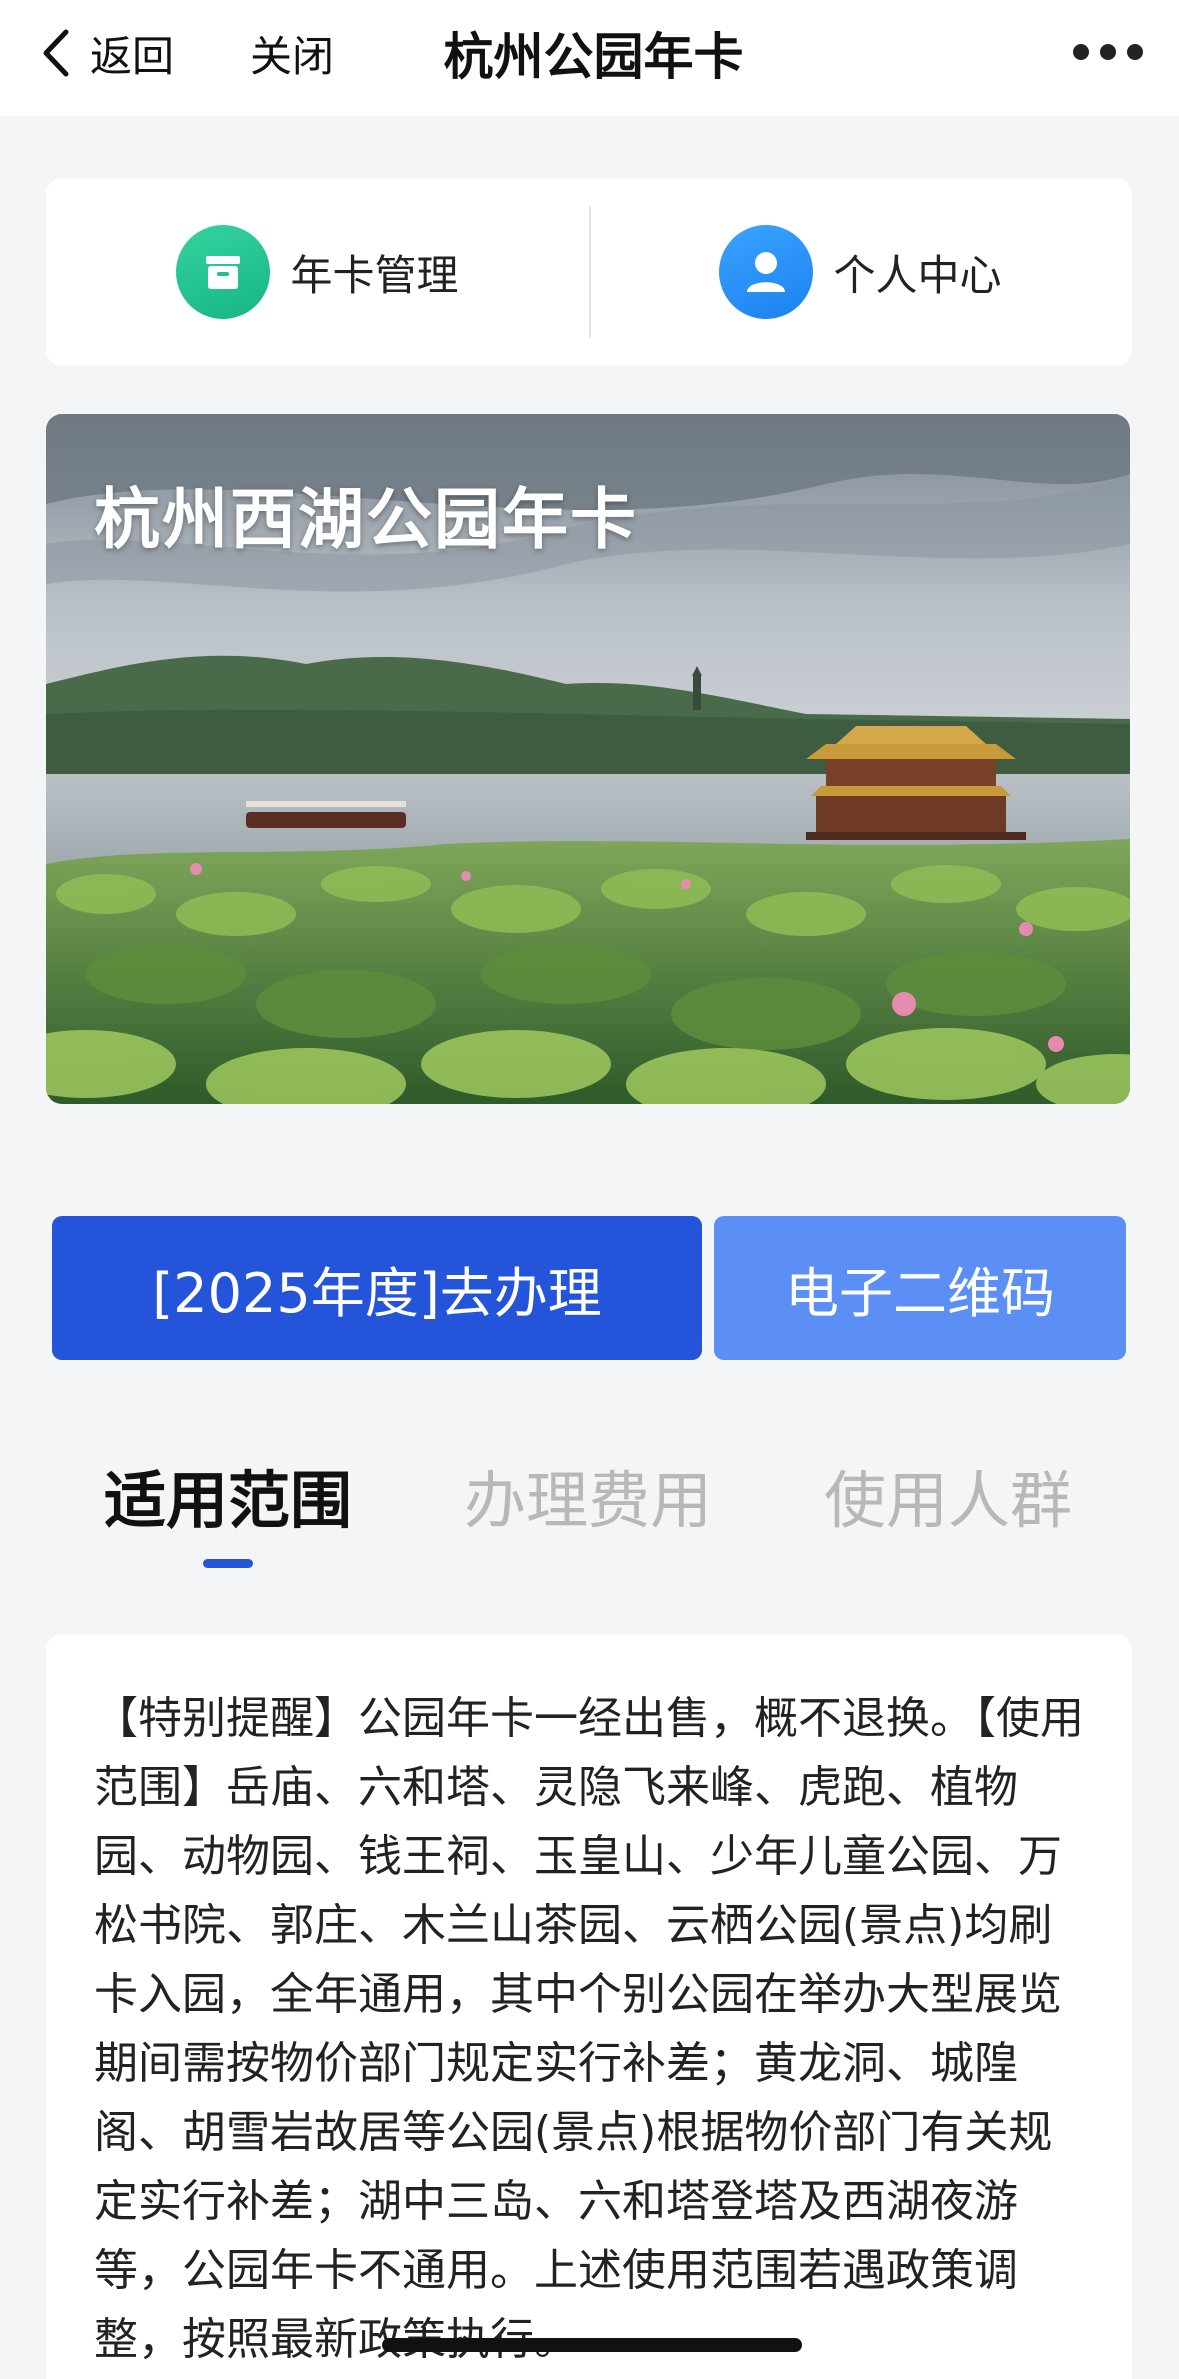 The width and height of the screenshot is (1179, 2379). Describe the element at coordinates (377, 1288) in the screenshot. I see `apply-button: [2025年度]去办理` at that location.